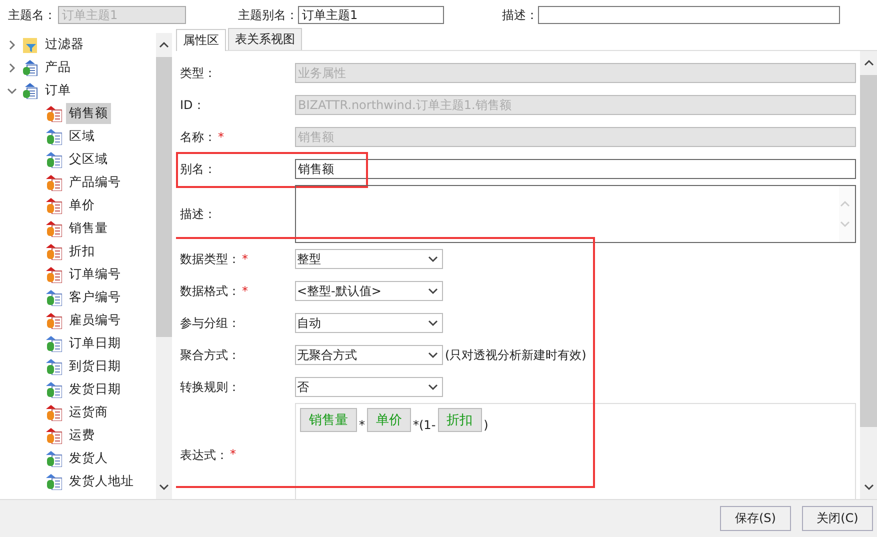 This screenshot has height=537, width=877. Describe the element at coordinates (95, 182) in the screenshot. I see `tree-item: 产品编号` at that location.